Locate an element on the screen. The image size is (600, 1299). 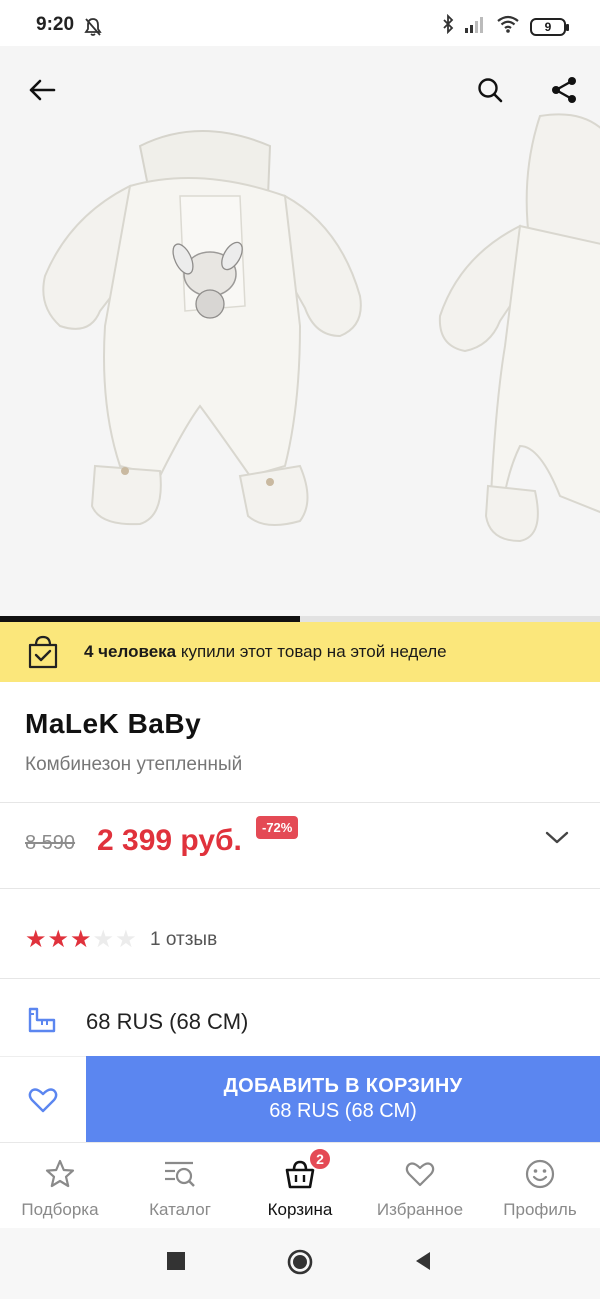
home-icon is located at coordinates (300, 1262).